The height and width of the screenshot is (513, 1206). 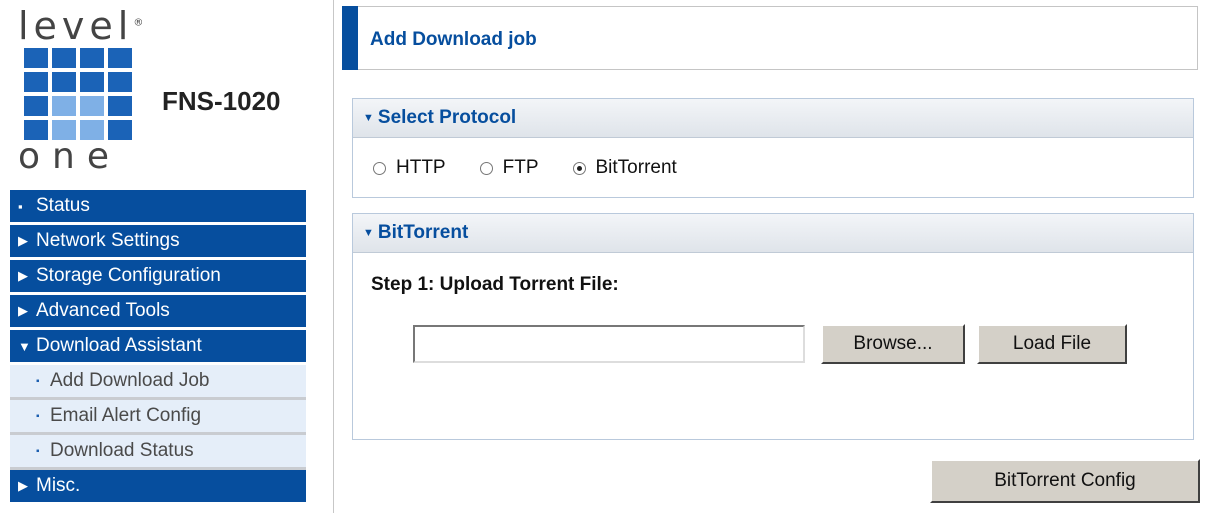 What do you see at coordinates (520, 167) in the screenshot?
I see `radio-label: FTP` at bounding box center [520, 167].